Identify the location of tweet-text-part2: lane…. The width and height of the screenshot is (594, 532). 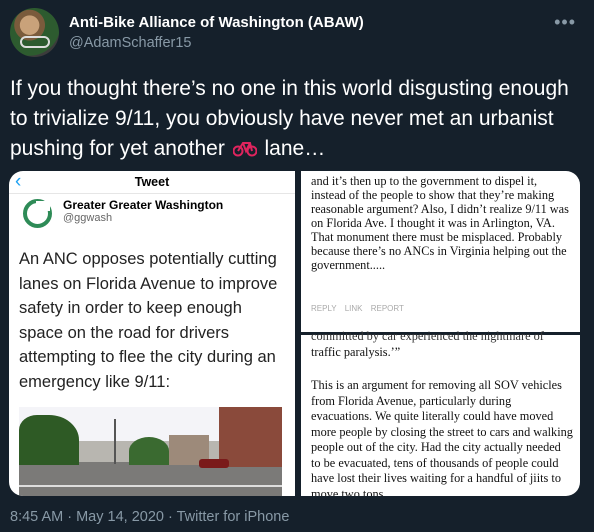
(295, 148).